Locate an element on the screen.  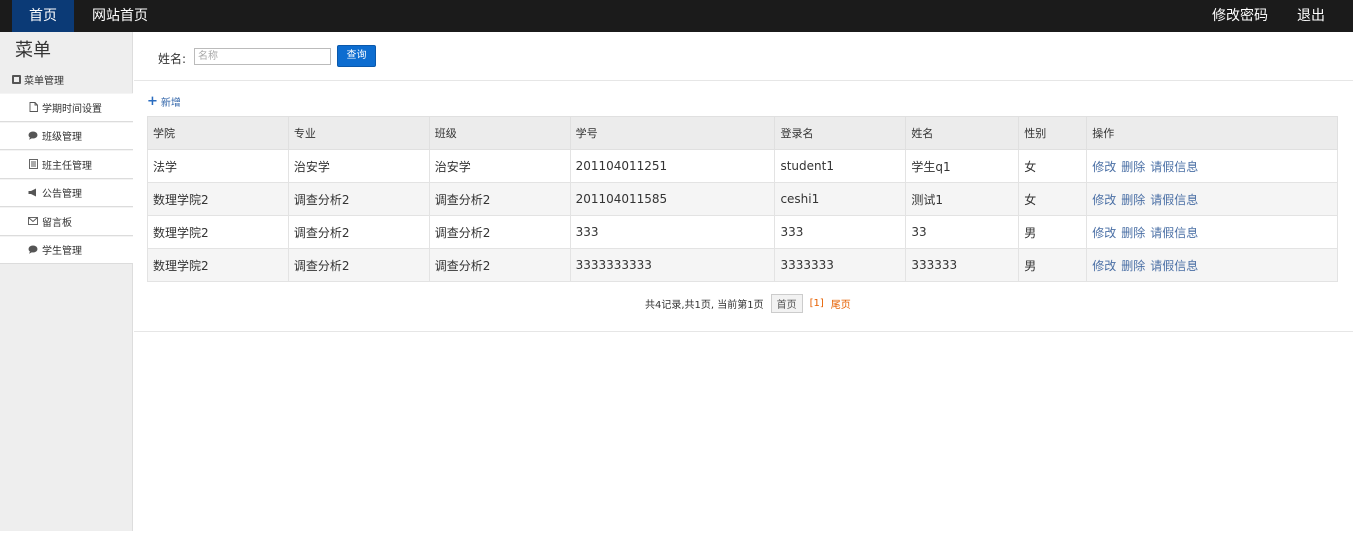
sidebar-title: 菜单 is located at coordinates (33, 50).